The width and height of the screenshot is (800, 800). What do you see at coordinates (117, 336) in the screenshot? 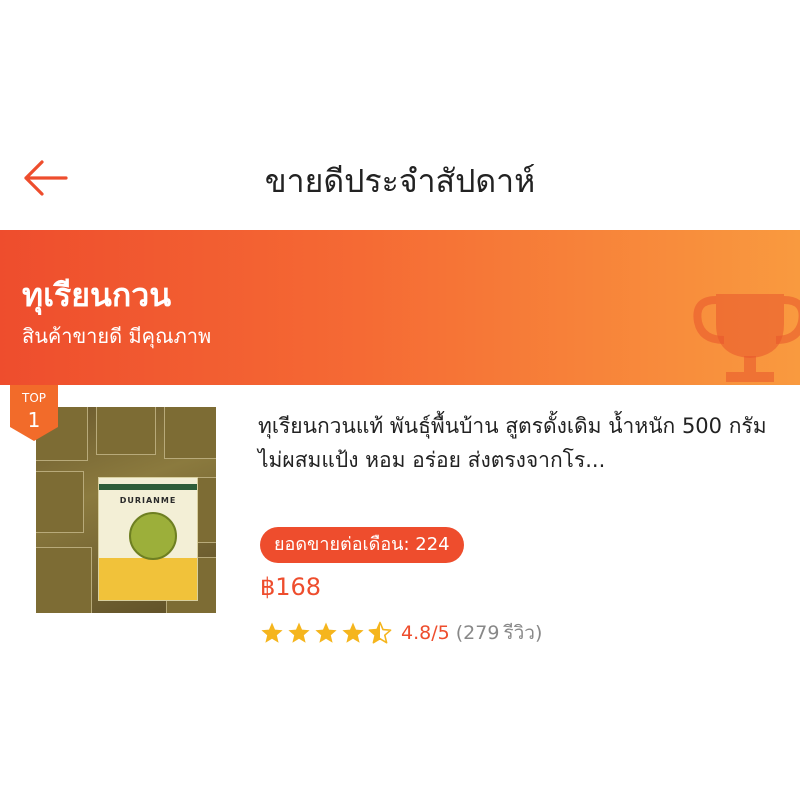
I see `banner-subtitle: สินค้าขายดี มีคุณภาพ` at bounding box center [117, 336].